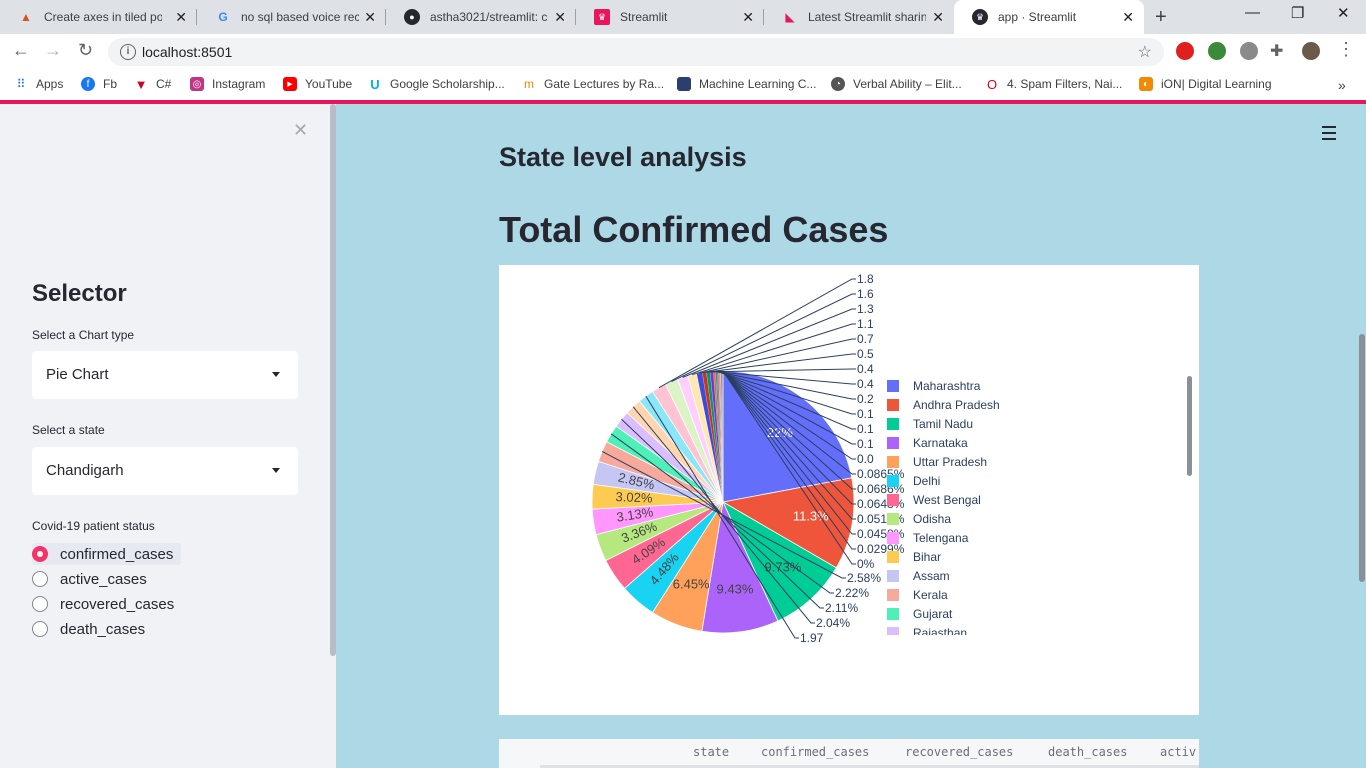  What do you see at coordinates (92, 629) in the screenshot?
I see `radio-death-cases: death_cases` at bounding box center [92, 629].